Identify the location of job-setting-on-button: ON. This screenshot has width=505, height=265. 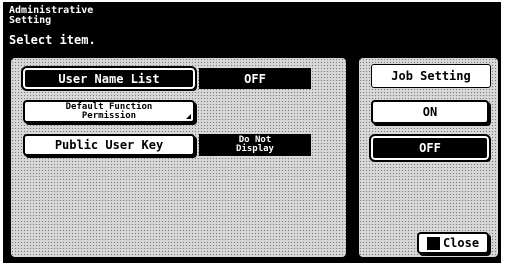
(430, 112).